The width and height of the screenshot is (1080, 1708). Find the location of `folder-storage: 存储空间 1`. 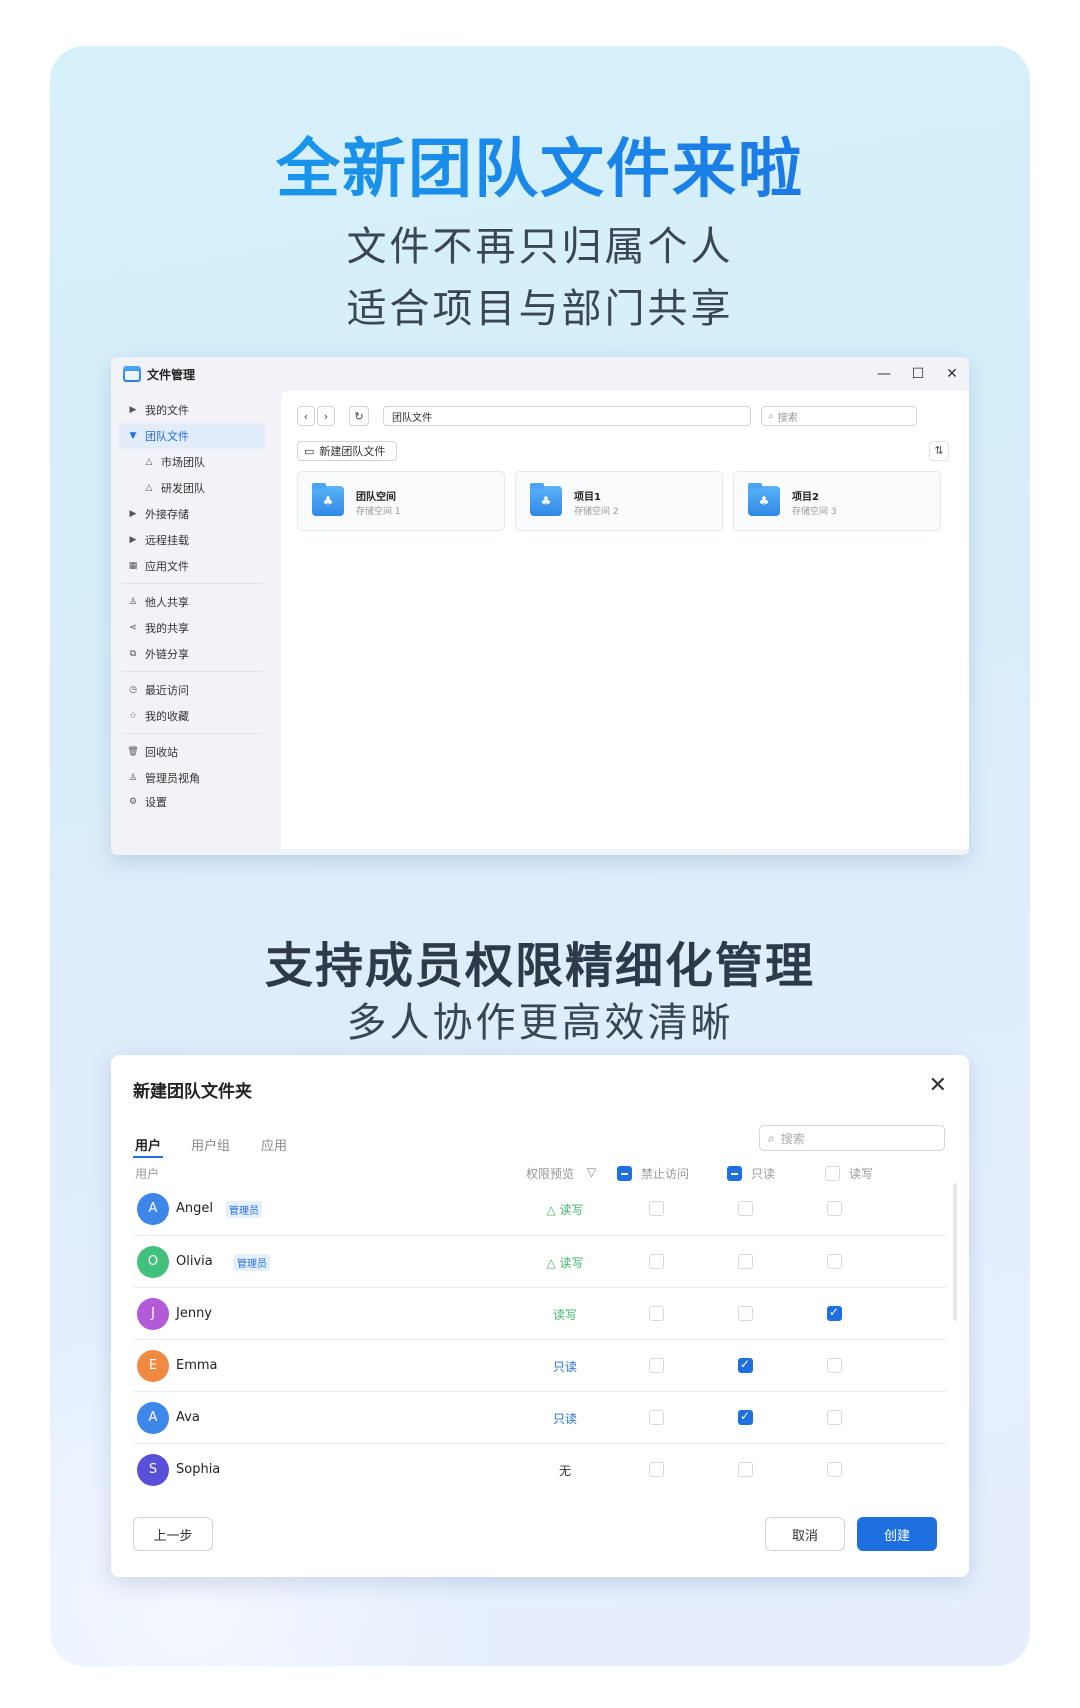

folder-storage: 存储空间 1 is located at coordinates (378, 512).